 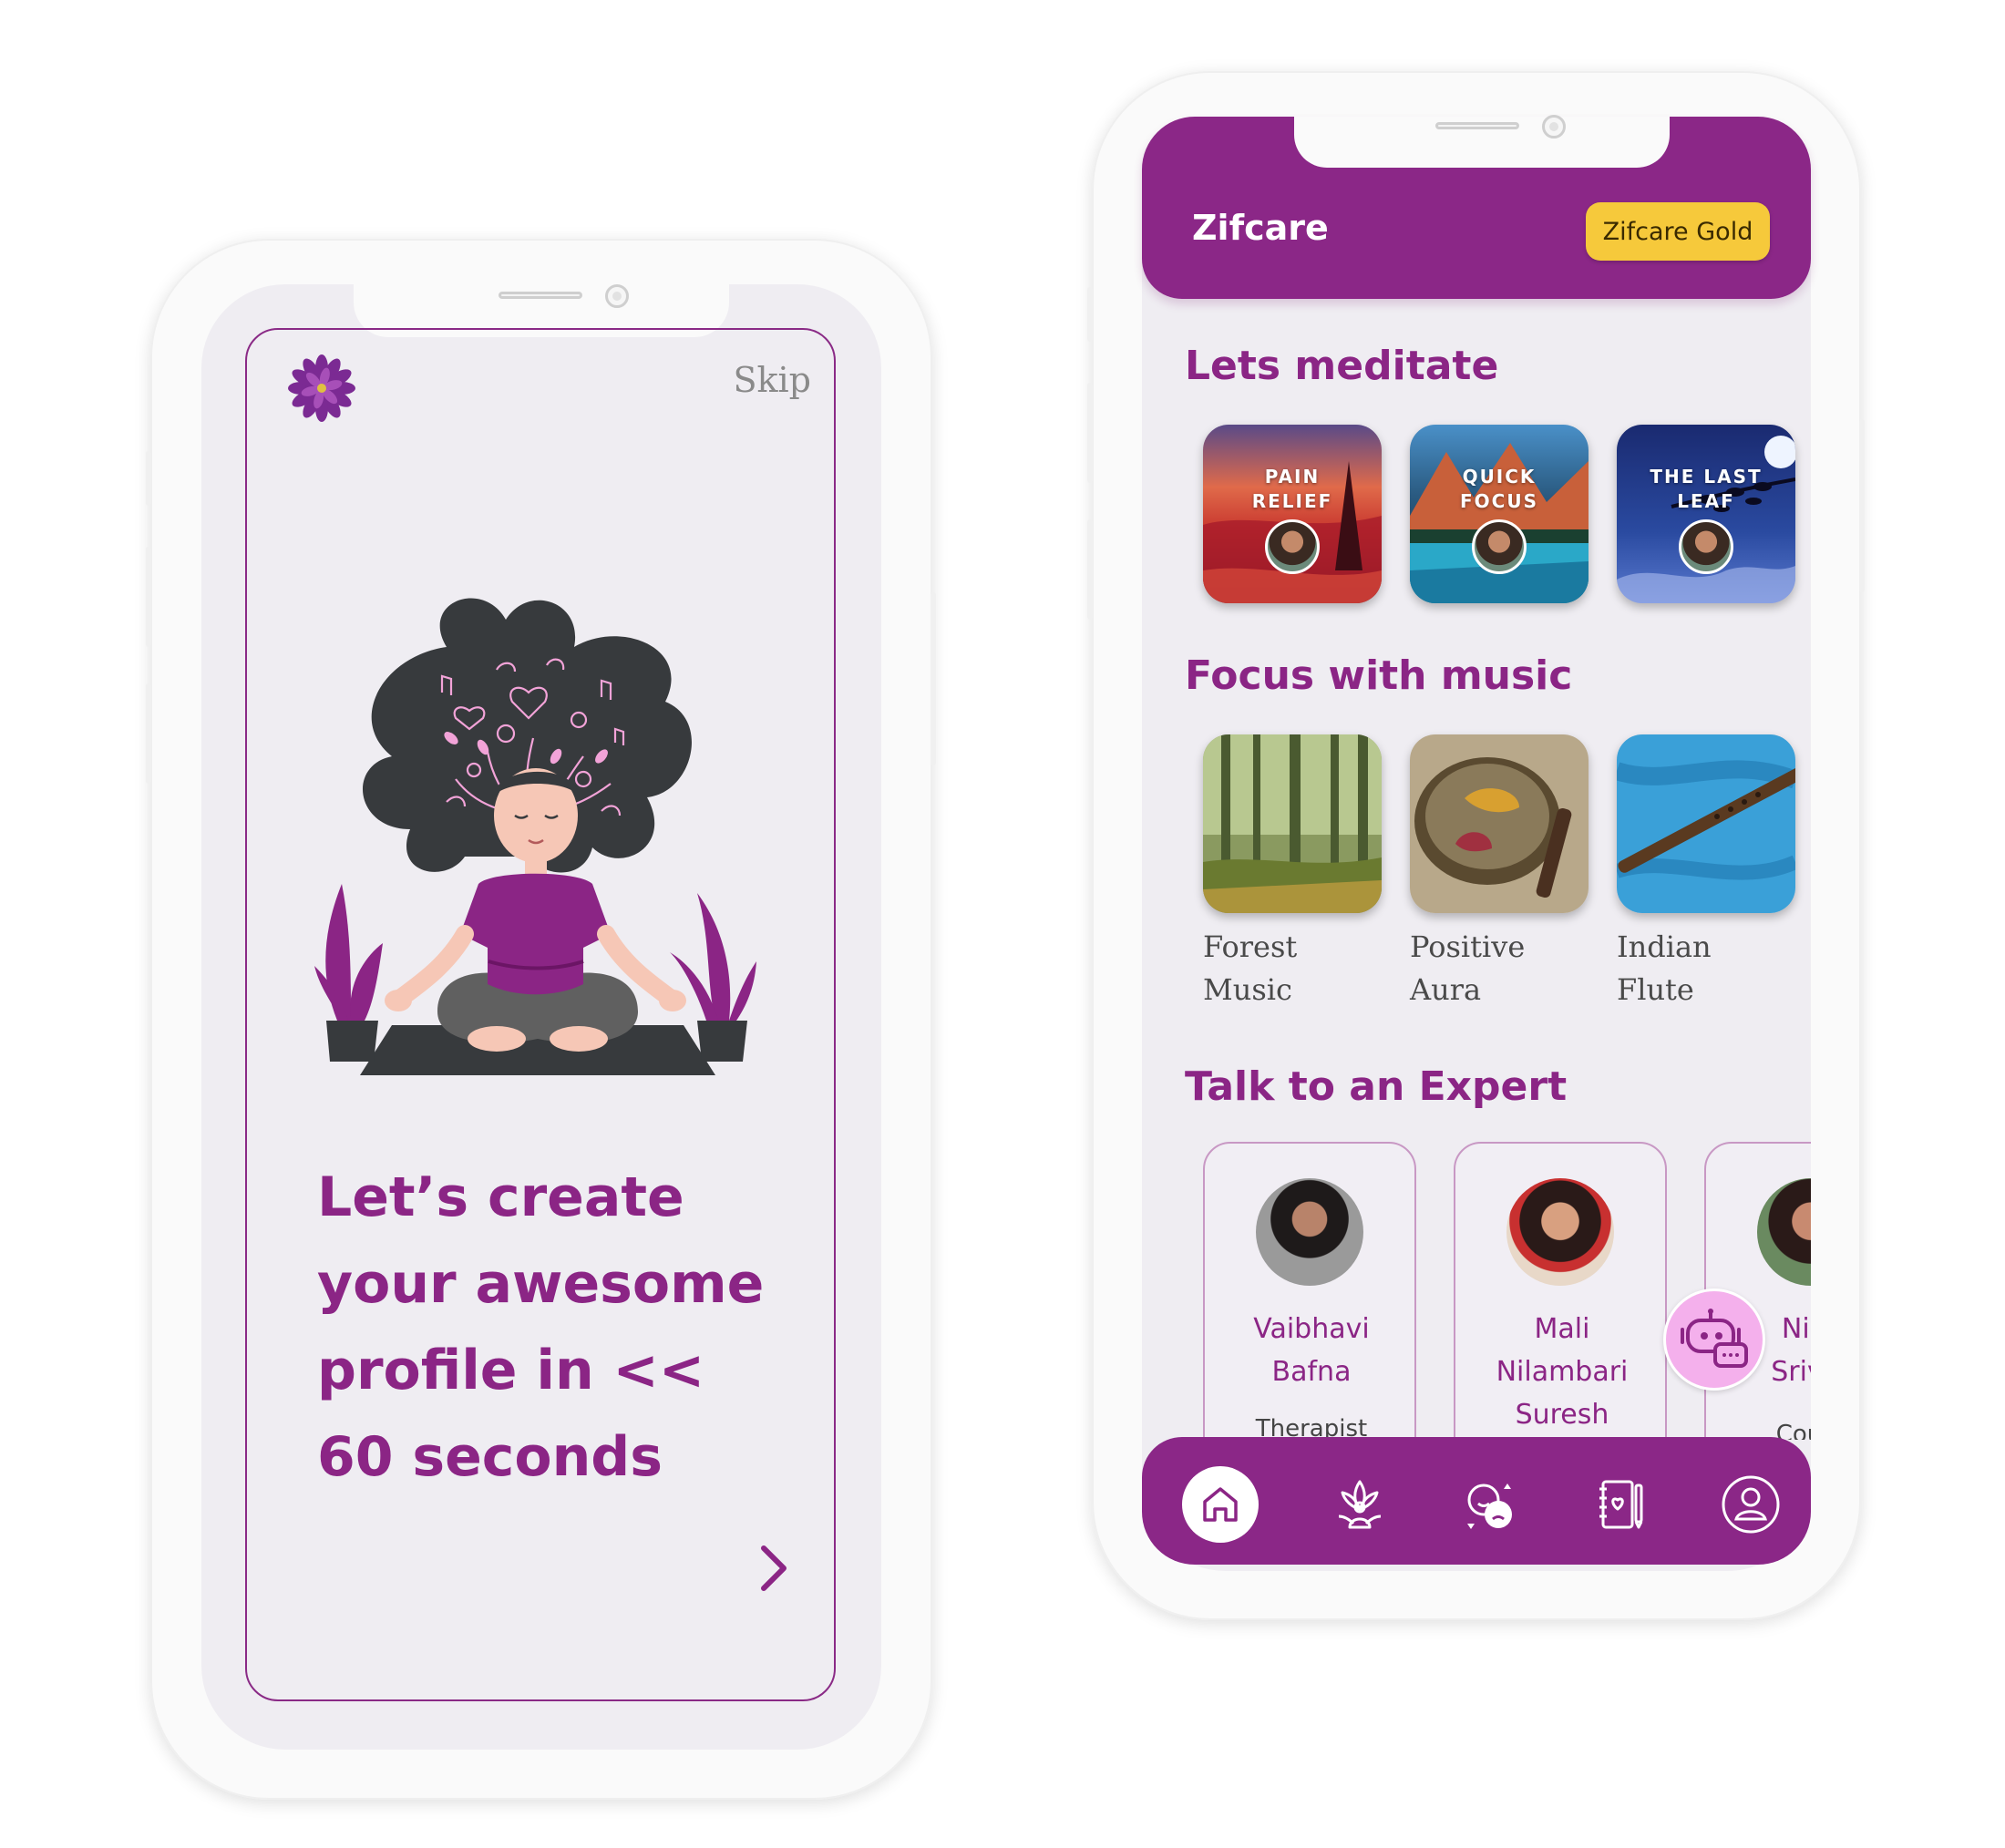 What do you see at coordinates (1500, 968) in the screenshot?
I see `music-title: Positive Aura` at bounding box center [1500, 968].